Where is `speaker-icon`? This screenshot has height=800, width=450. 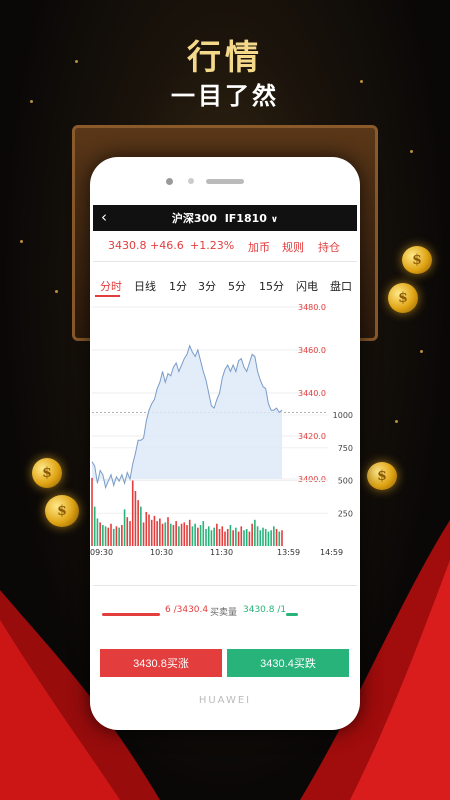
speaker-icon is located at coordinates (225, 181).